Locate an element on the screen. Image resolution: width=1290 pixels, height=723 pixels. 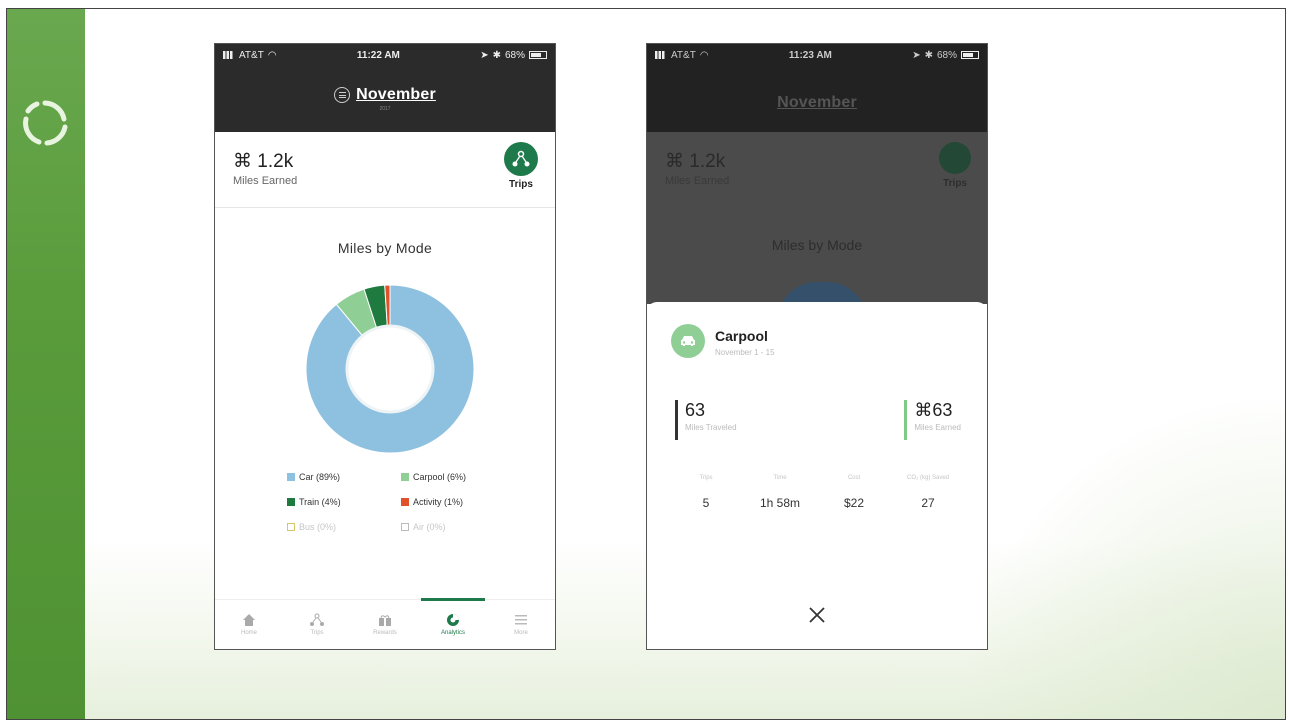
metric-cost: Cost $22 is located at coordinates (854, 492).